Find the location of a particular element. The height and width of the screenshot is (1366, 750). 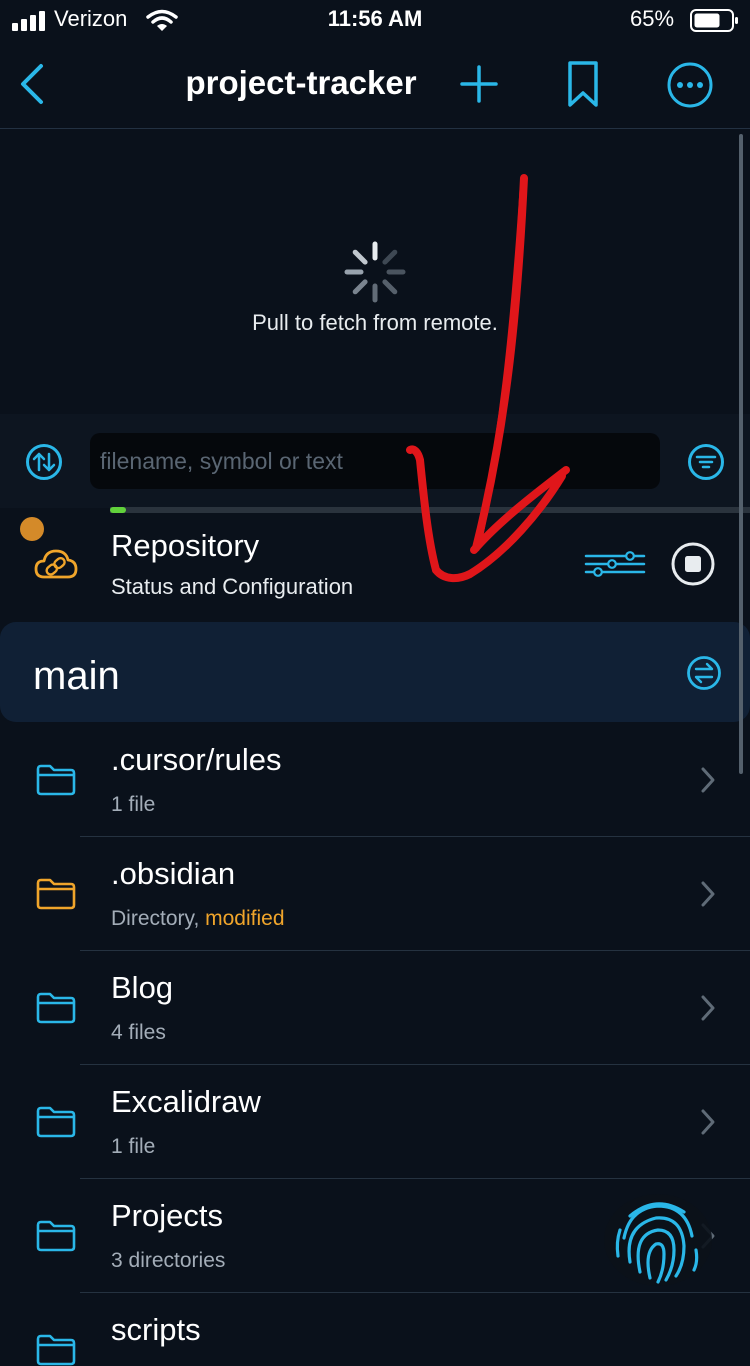

annotation-arrow is located at coordinates (488, 378).